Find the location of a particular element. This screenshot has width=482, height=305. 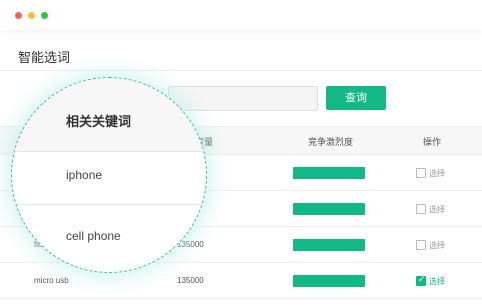

maximize-window-button is located at coordinates (44, 15).